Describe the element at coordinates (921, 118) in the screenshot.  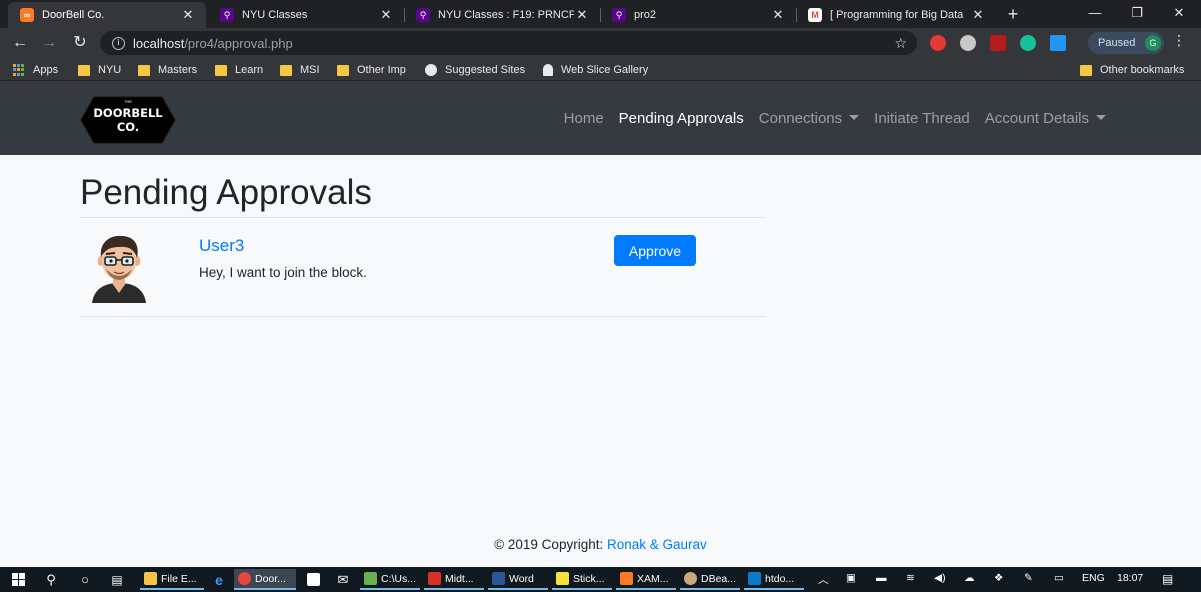
I see `nav-initiate-thread: Initiate Thread` at that location.